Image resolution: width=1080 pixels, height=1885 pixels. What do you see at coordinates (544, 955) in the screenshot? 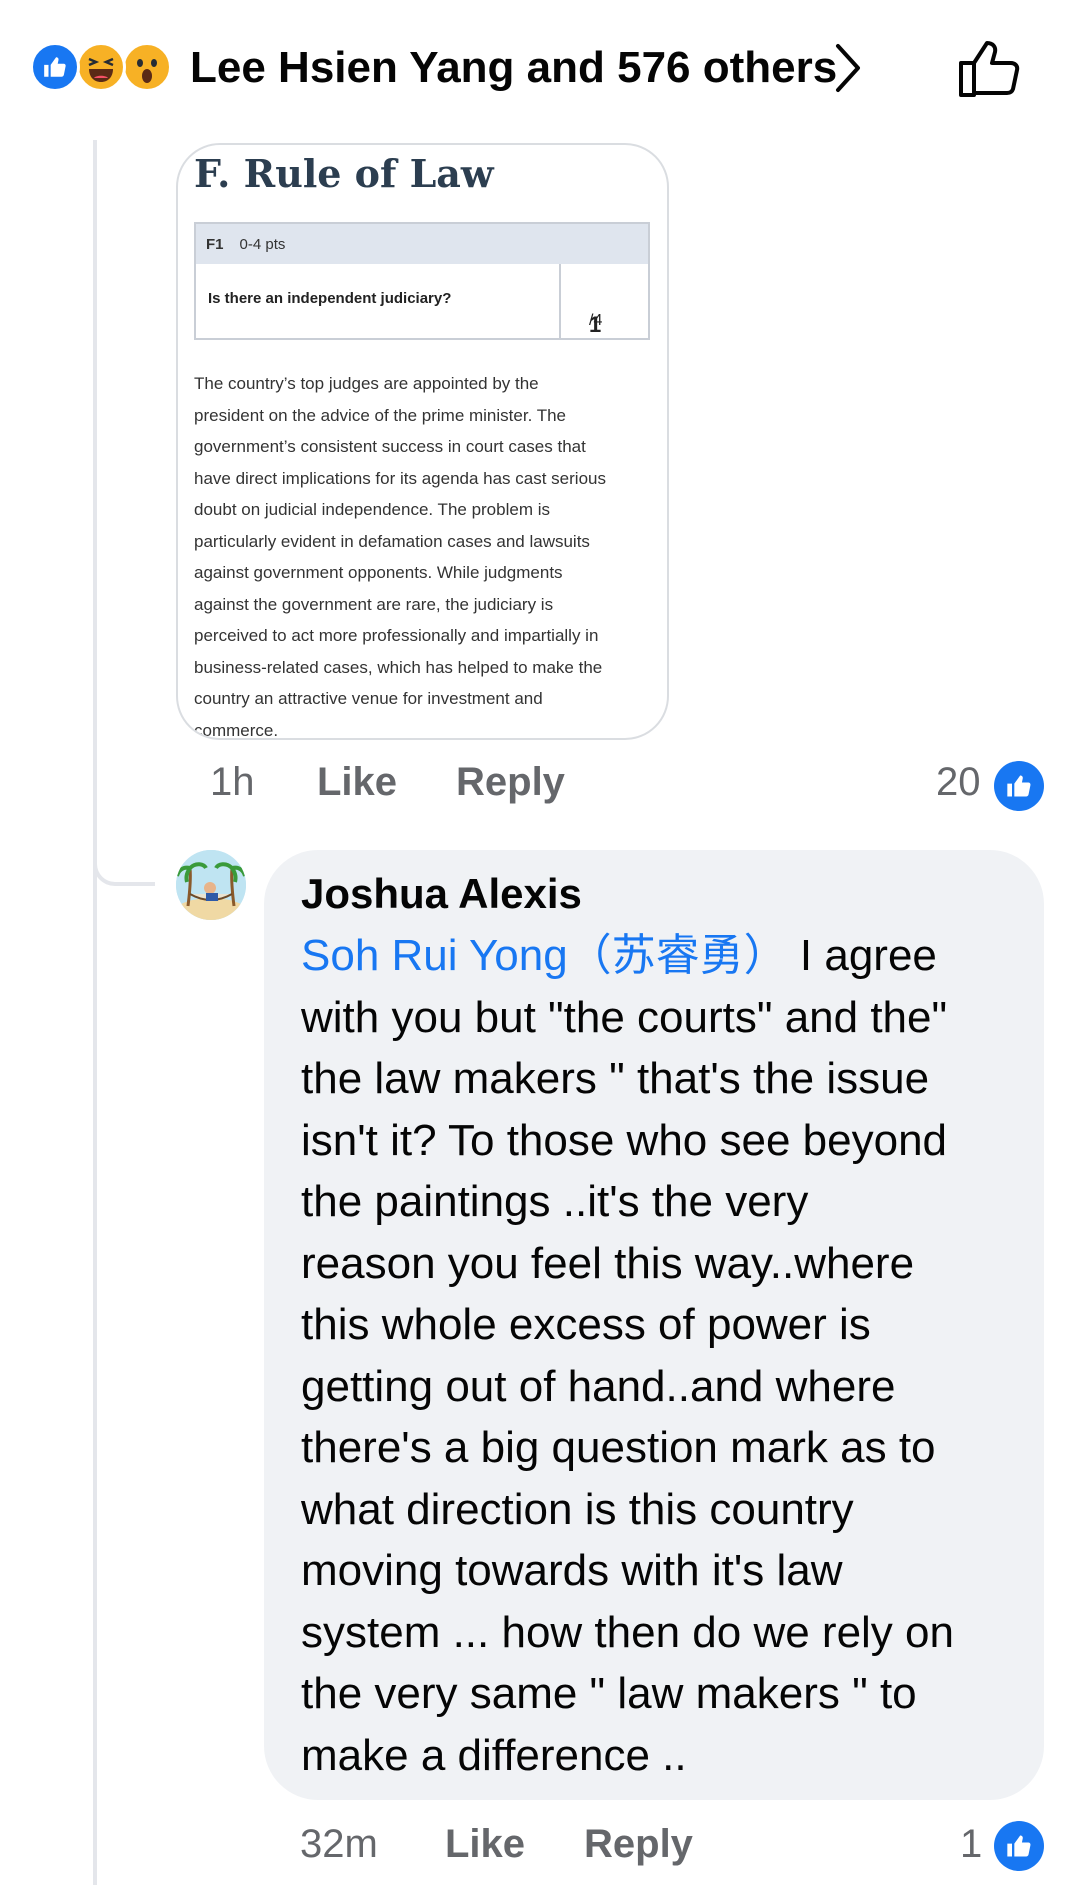
I see `mention-link: Soh Rui Yong（苏睿勇）` at bounding box center [544, 955].